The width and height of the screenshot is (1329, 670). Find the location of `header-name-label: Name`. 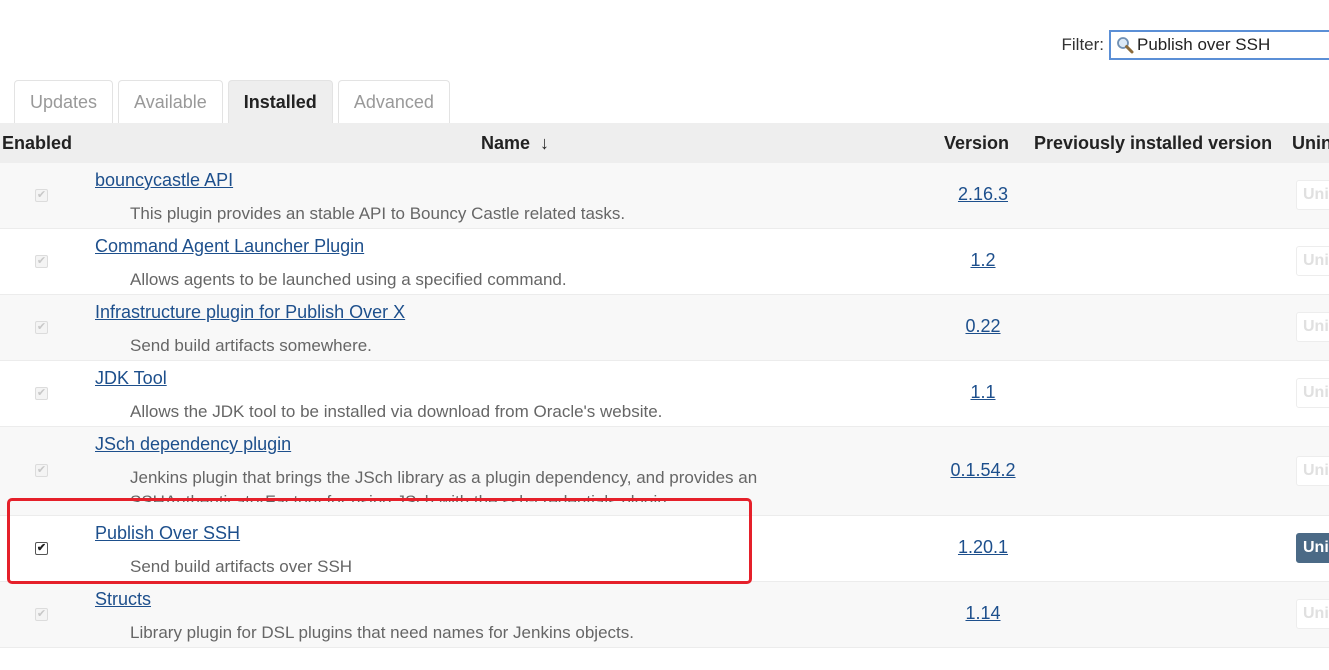

header-name-label: Name is located at coordinates (506, 142).